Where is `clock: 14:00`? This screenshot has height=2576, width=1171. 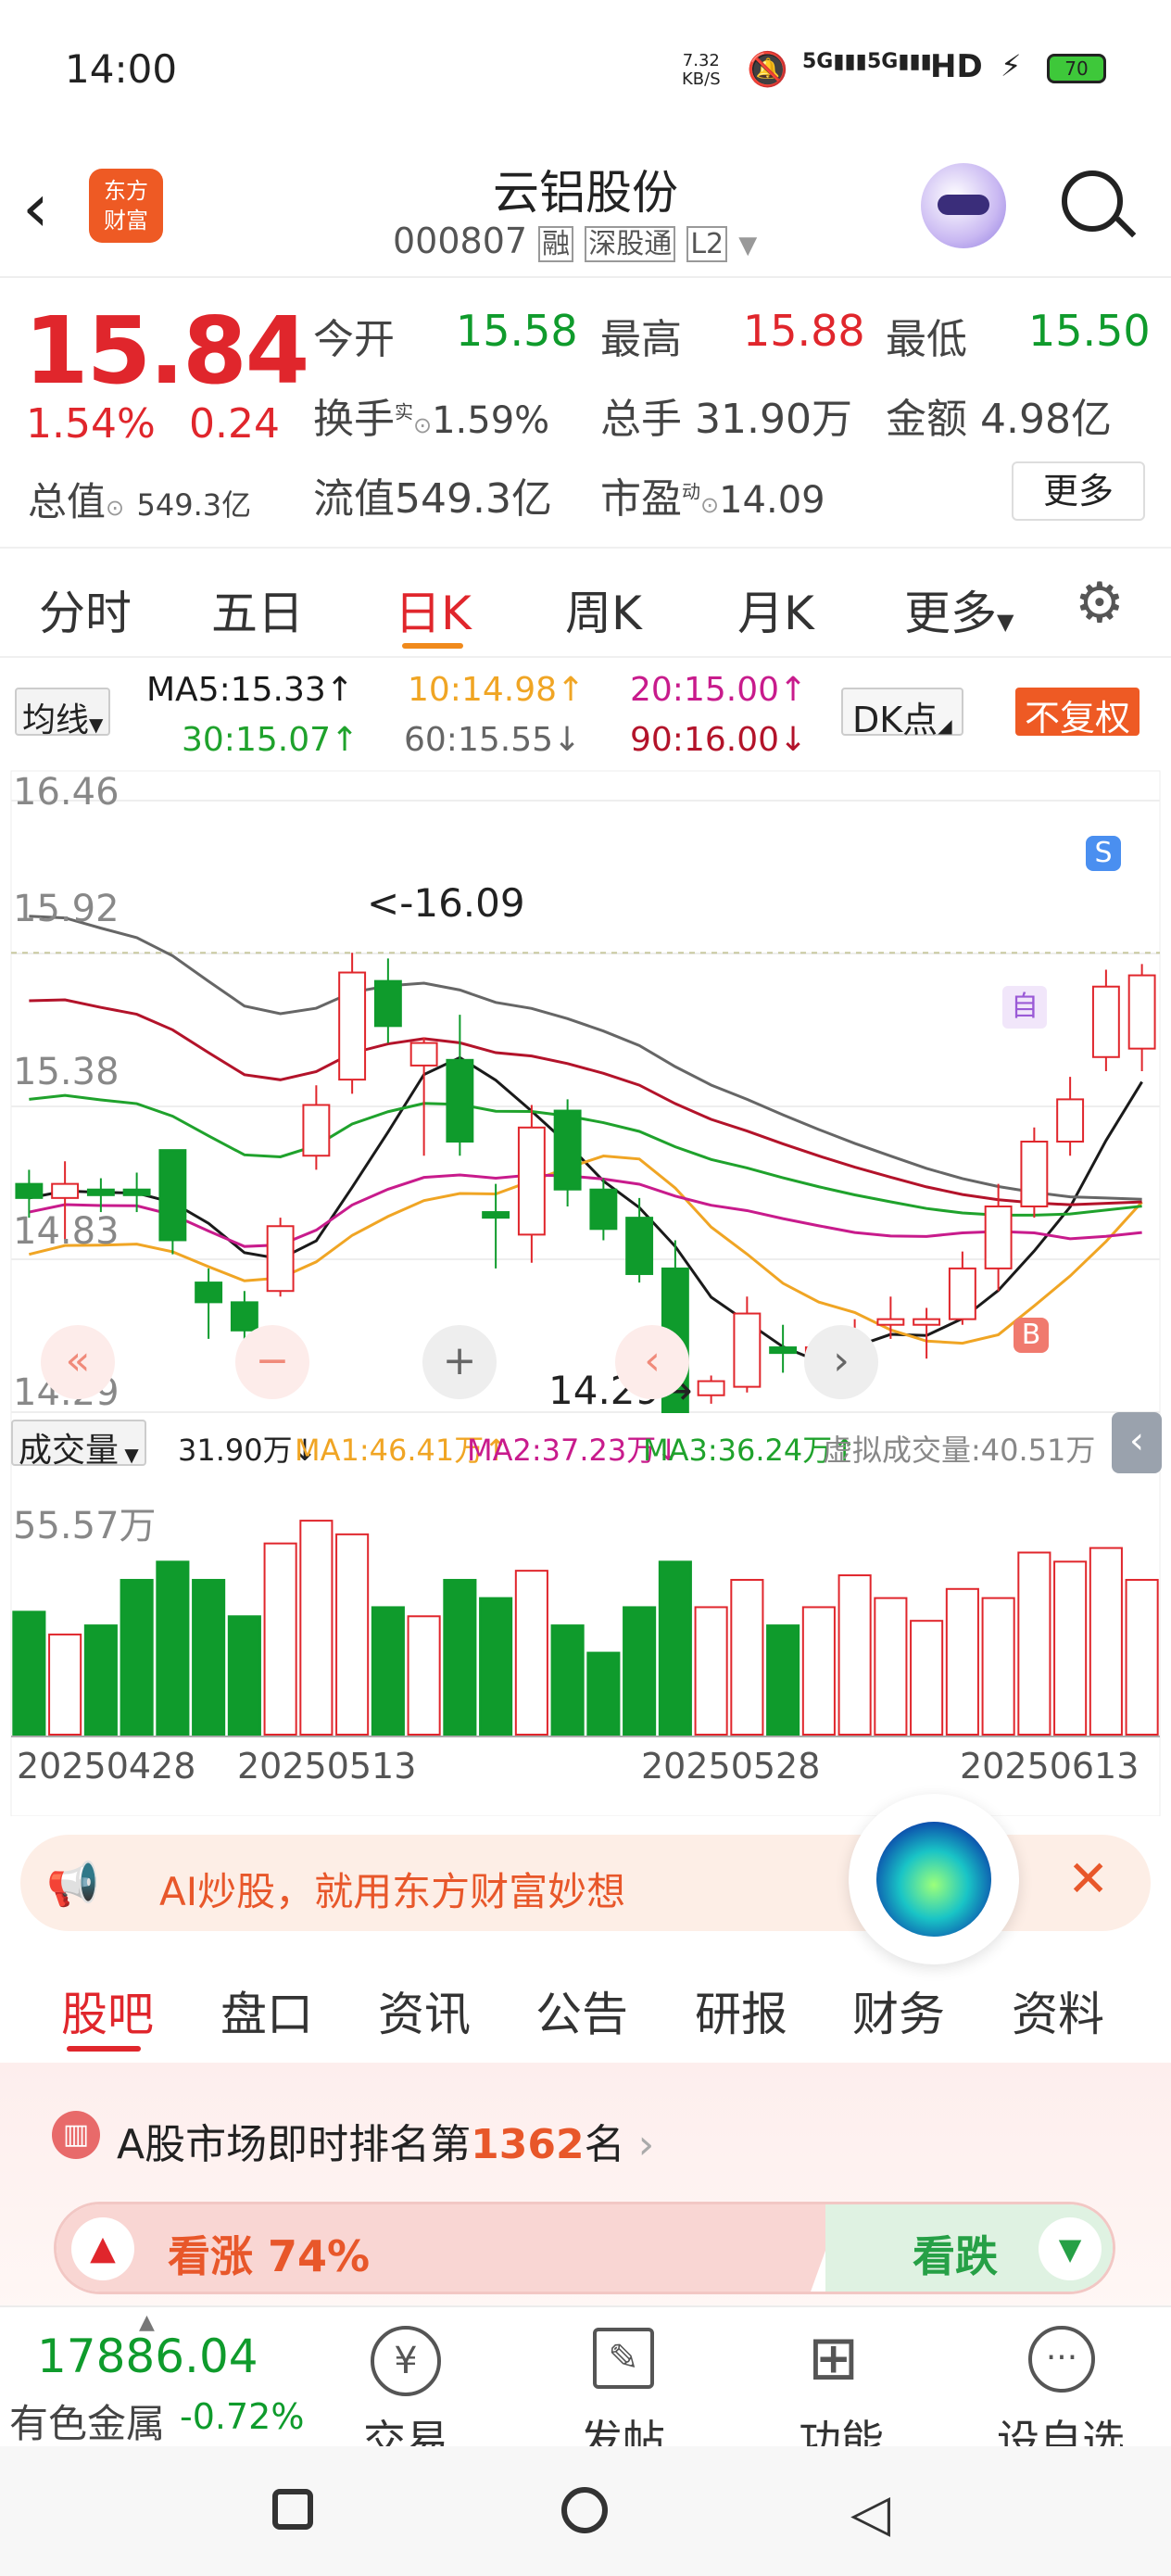
clock: 14:00 is located at coordinates (122, 69).